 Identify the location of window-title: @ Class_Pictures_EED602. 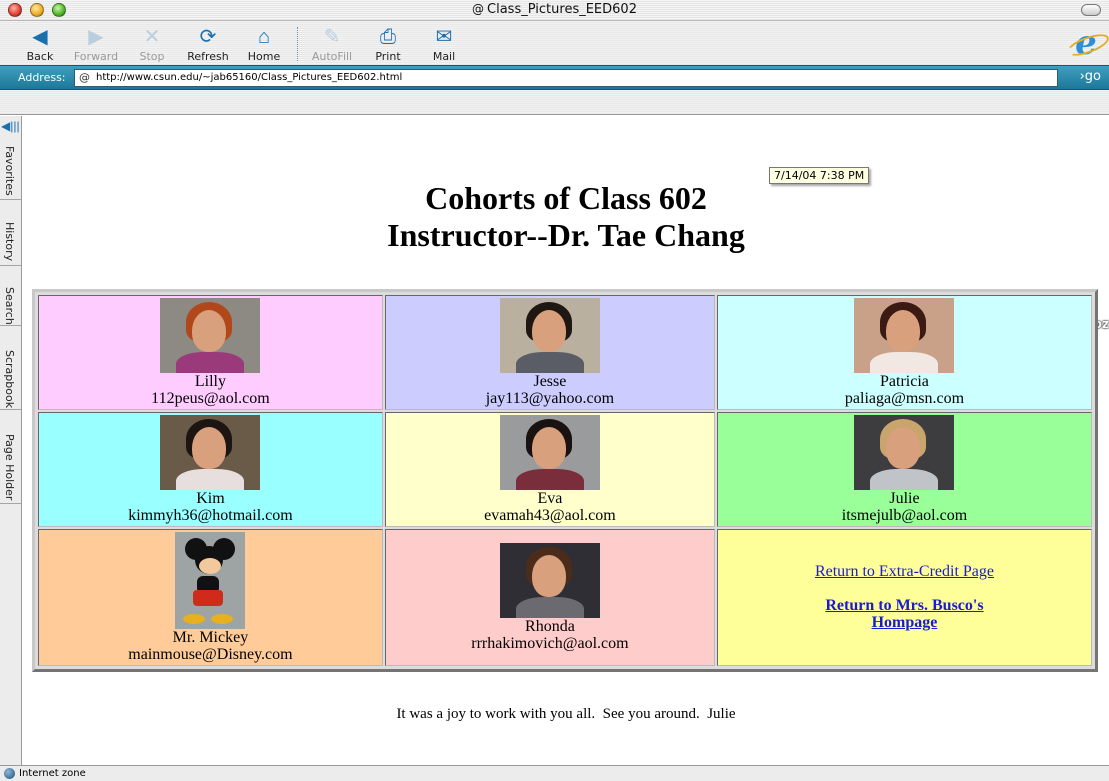
(554, 9).